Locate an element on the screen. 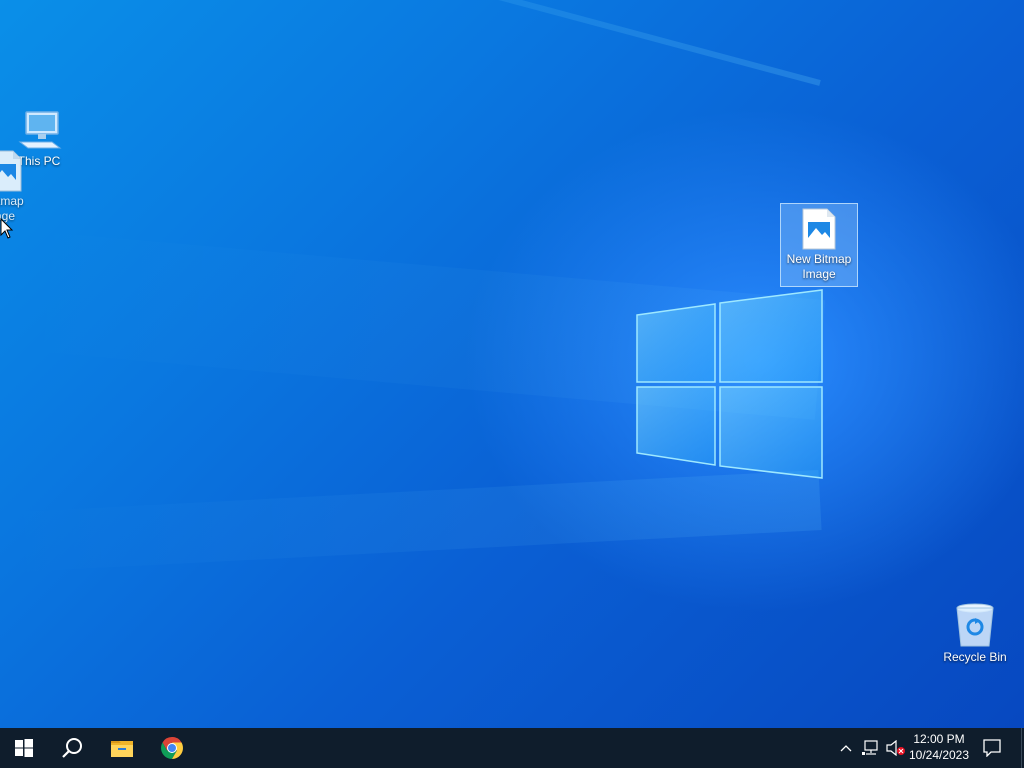 This screenshot has height=768, width=1024. desktop-icon-bitmap-dragging: Bitmap age is located at coordinates (22, 187).